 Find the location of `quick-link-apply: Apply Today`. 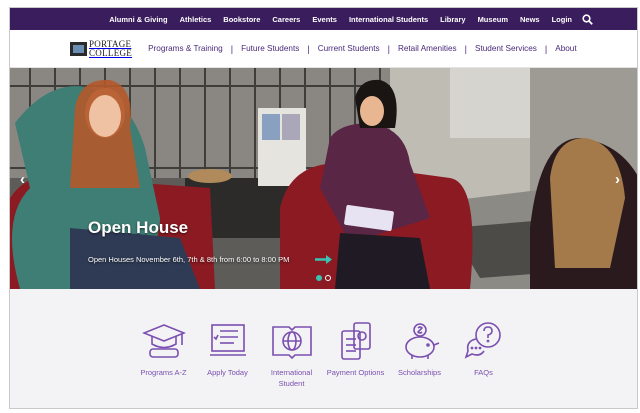

quick-link-apply: Apply Today is located at coordinates (228, 364).